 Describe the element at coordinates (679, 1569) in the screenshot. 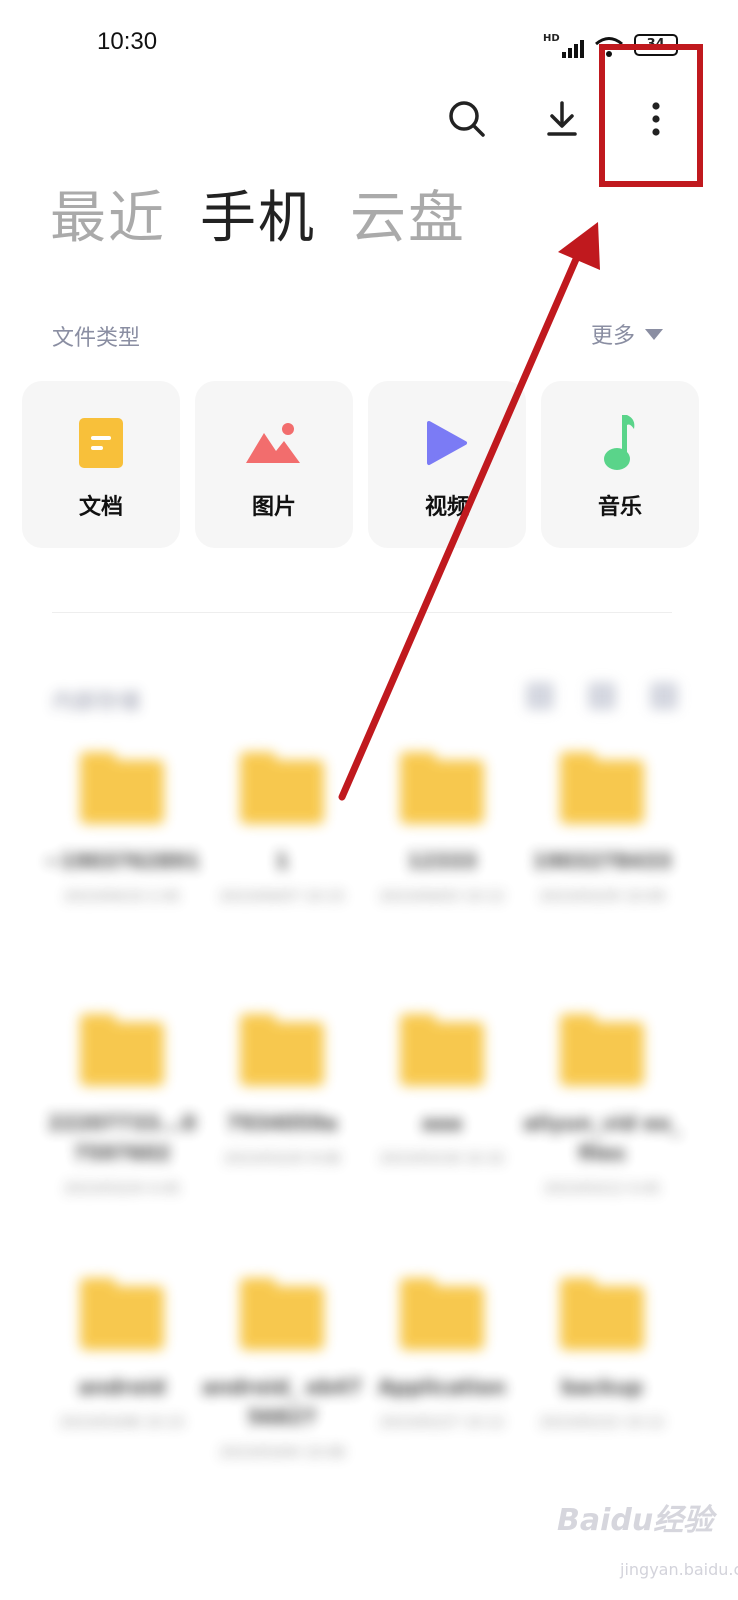

I see `baidu-watermark-url: jingyan.baidu.com` at that location.